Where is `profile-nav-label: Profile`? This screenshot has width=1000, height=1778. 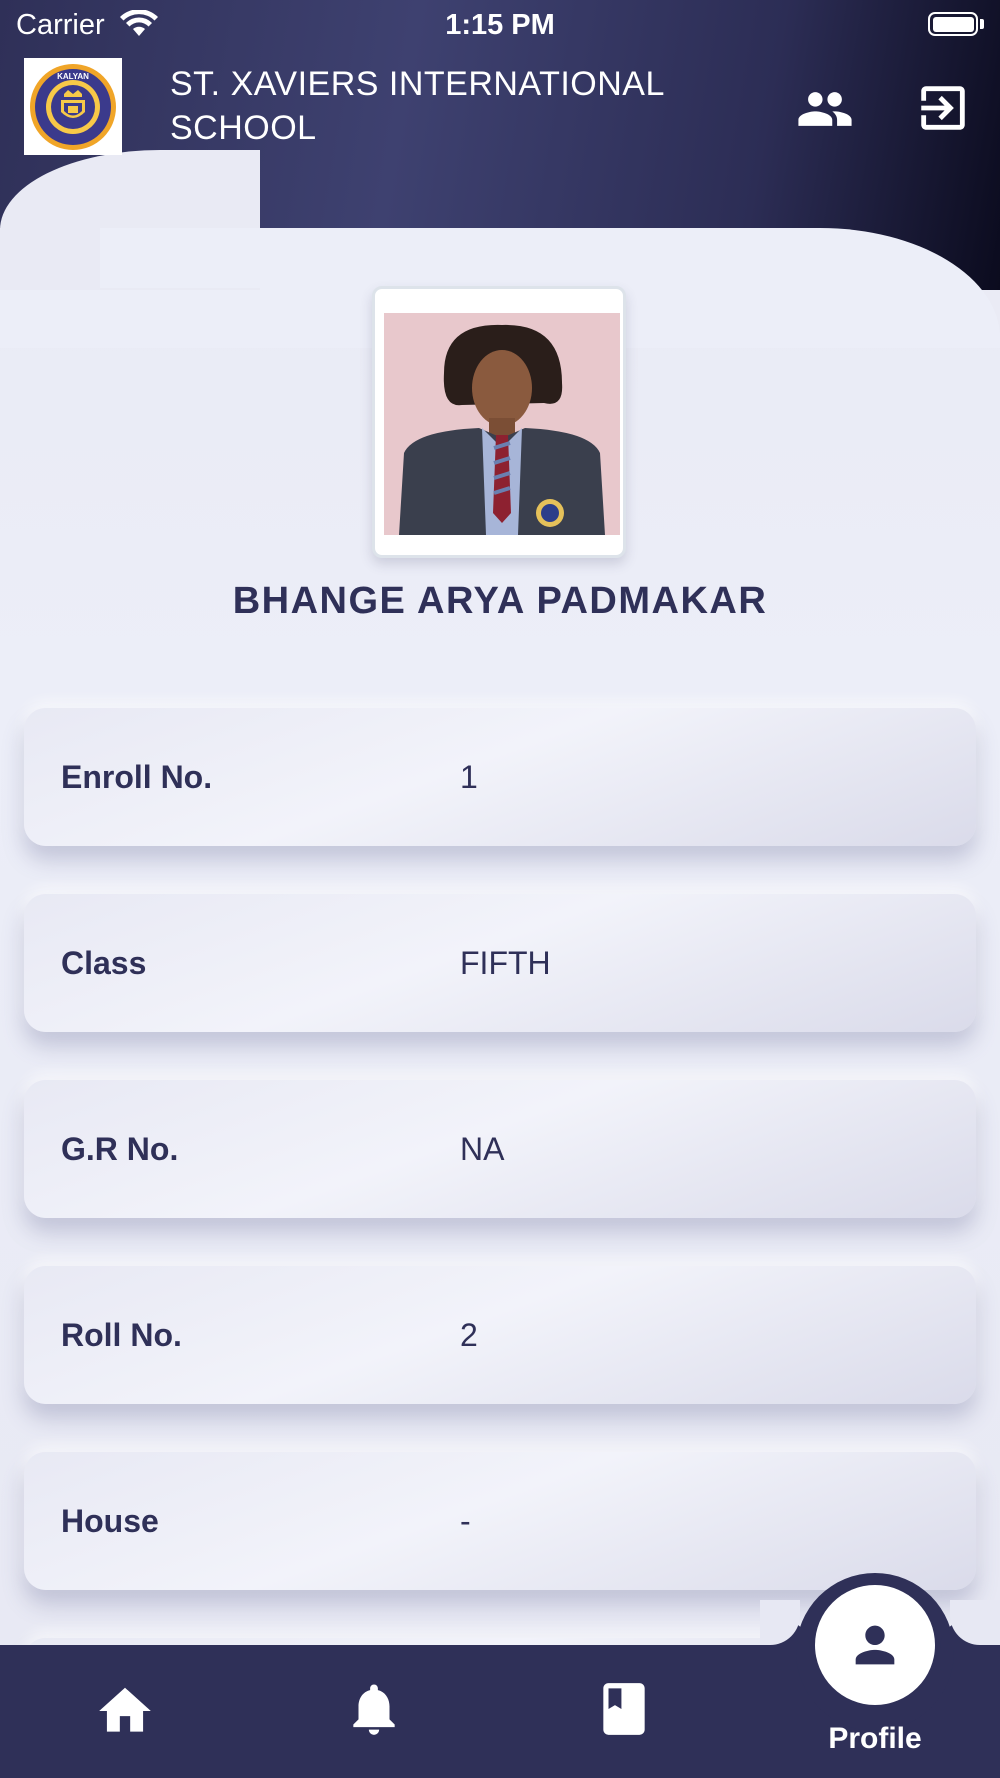
profile-nav-label: Profile is located at coordinates (875, 1739).